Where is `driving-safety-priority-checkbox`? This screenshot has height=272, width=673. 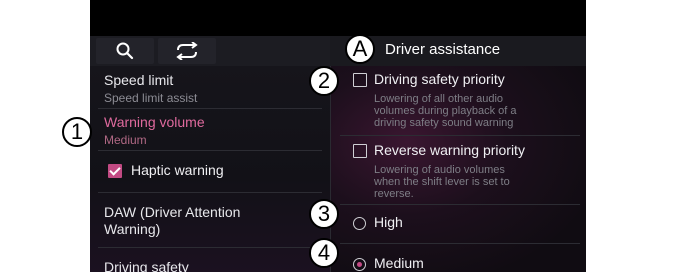 driving-safety-priority-checkbox is located at coordinates (360, 80).